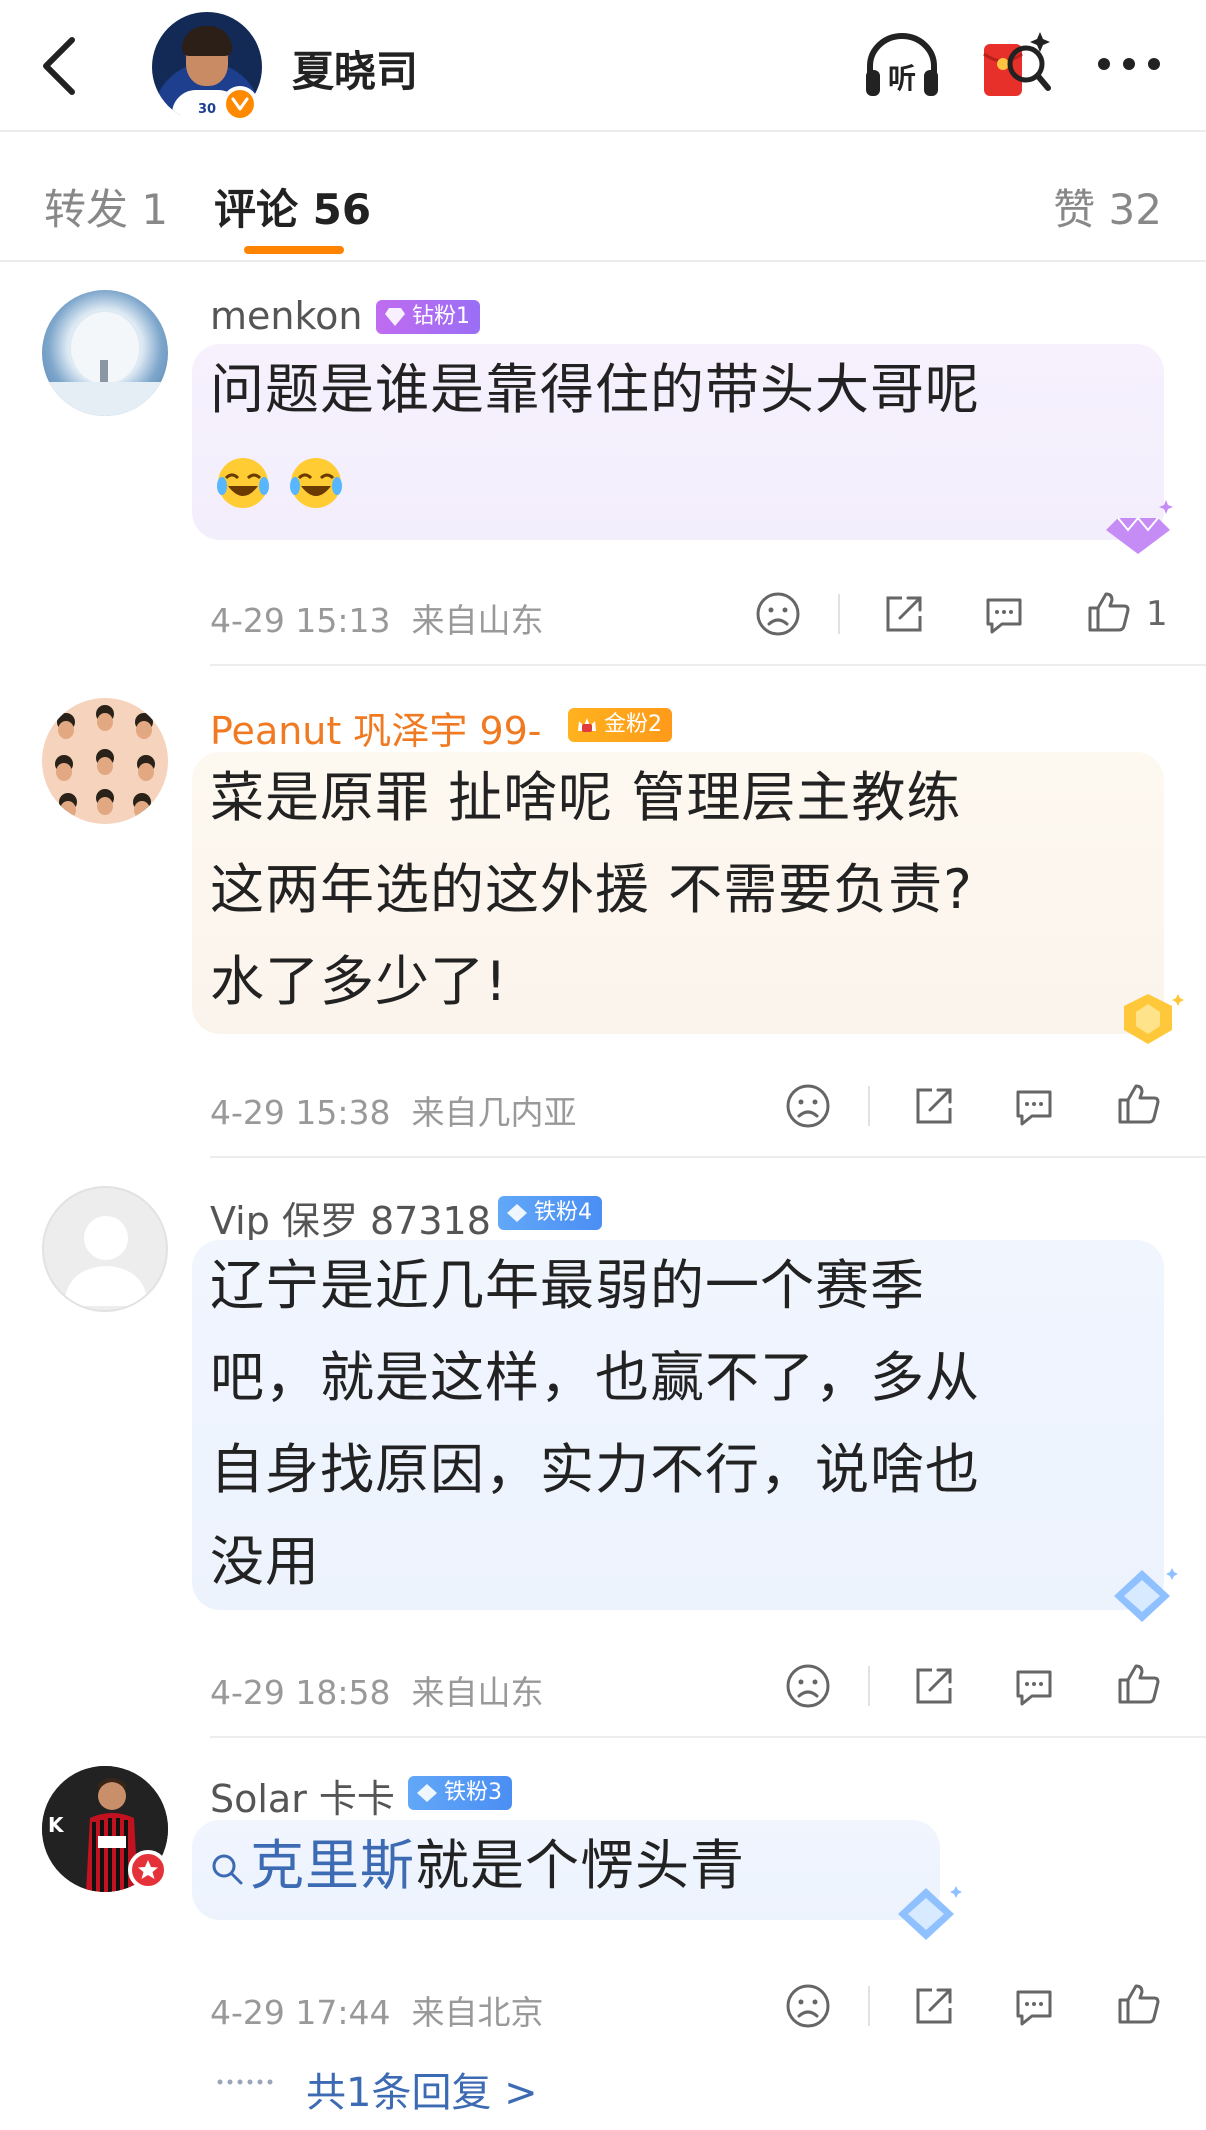 Image resolution: width=1206 pixels, height=2130 pixels. What do you see at coordinates (1016, 66) in the screenshot?
I see `red-packet-search-icon` at bounding box center [1016, 66].